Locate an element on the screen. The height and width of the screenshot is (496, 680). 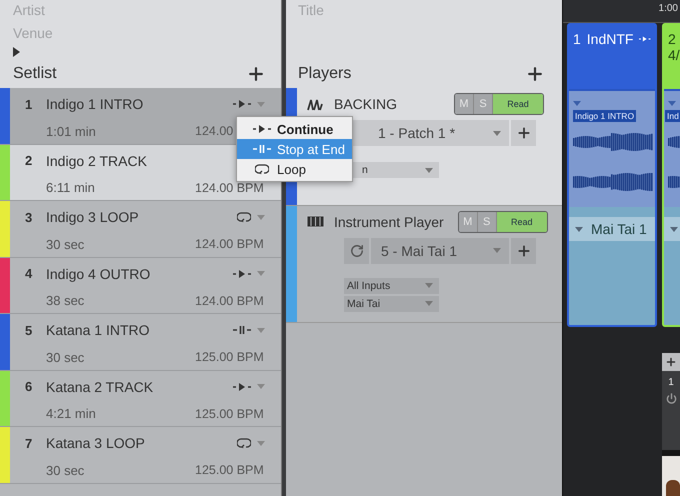
song-clip: 2 4/ Ind is located at coordinates (671, 175).